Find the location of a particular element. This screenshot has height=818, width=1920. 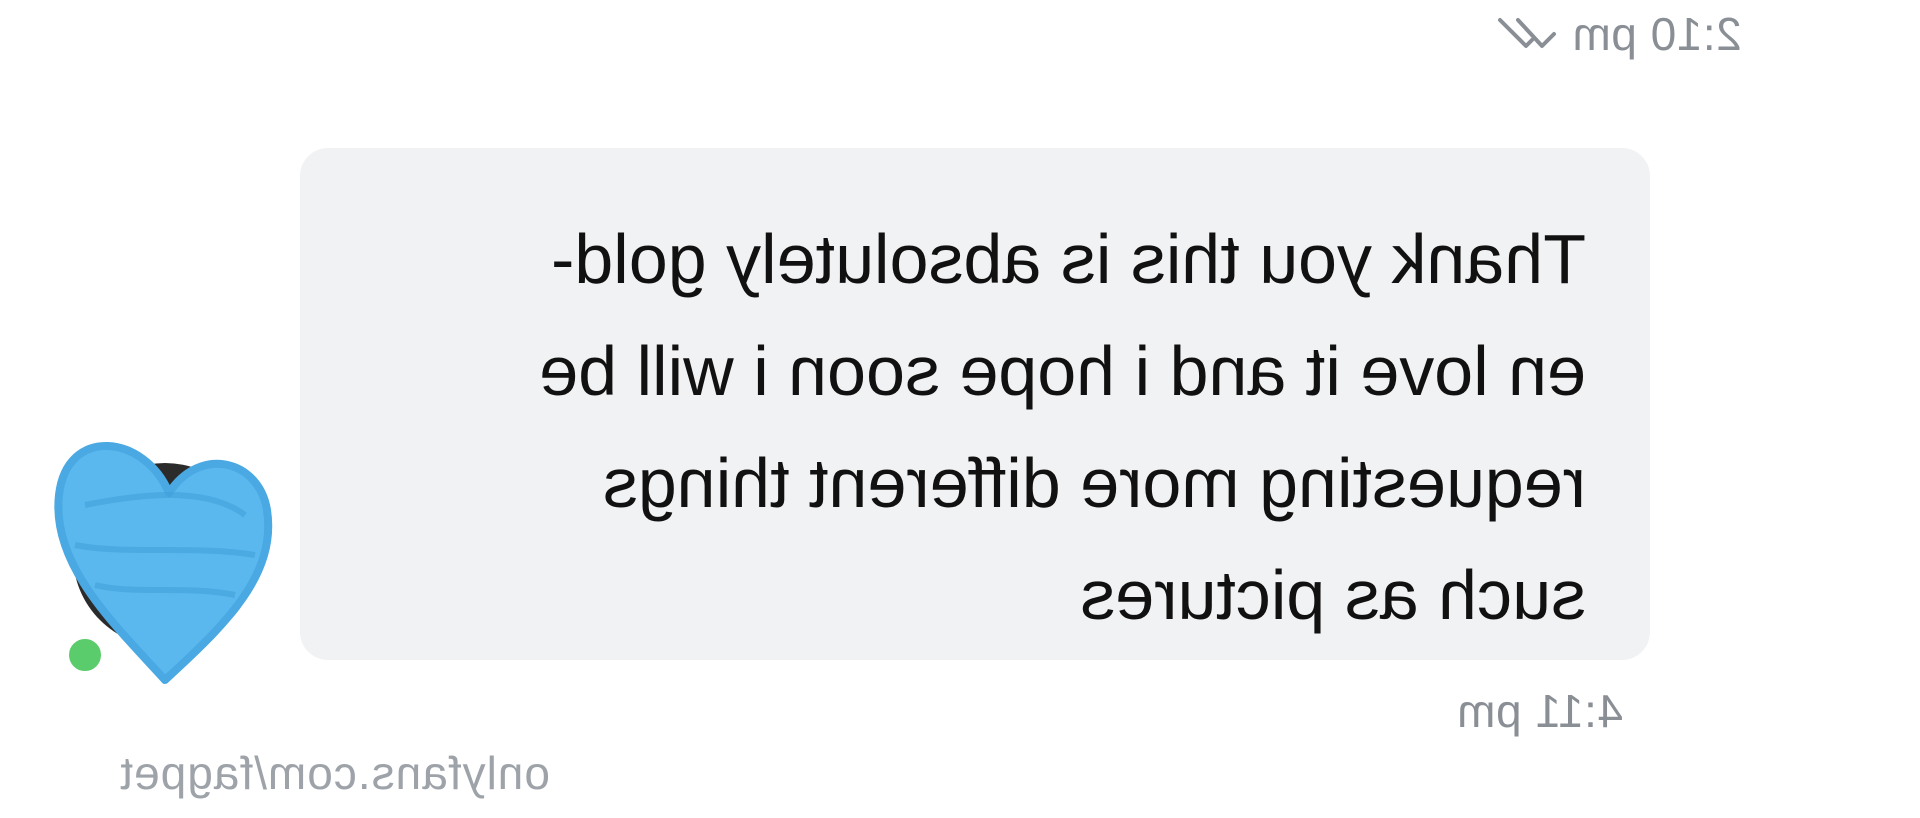

previous-message-time: 2:10 pm is located at coordinates (1657, 34).